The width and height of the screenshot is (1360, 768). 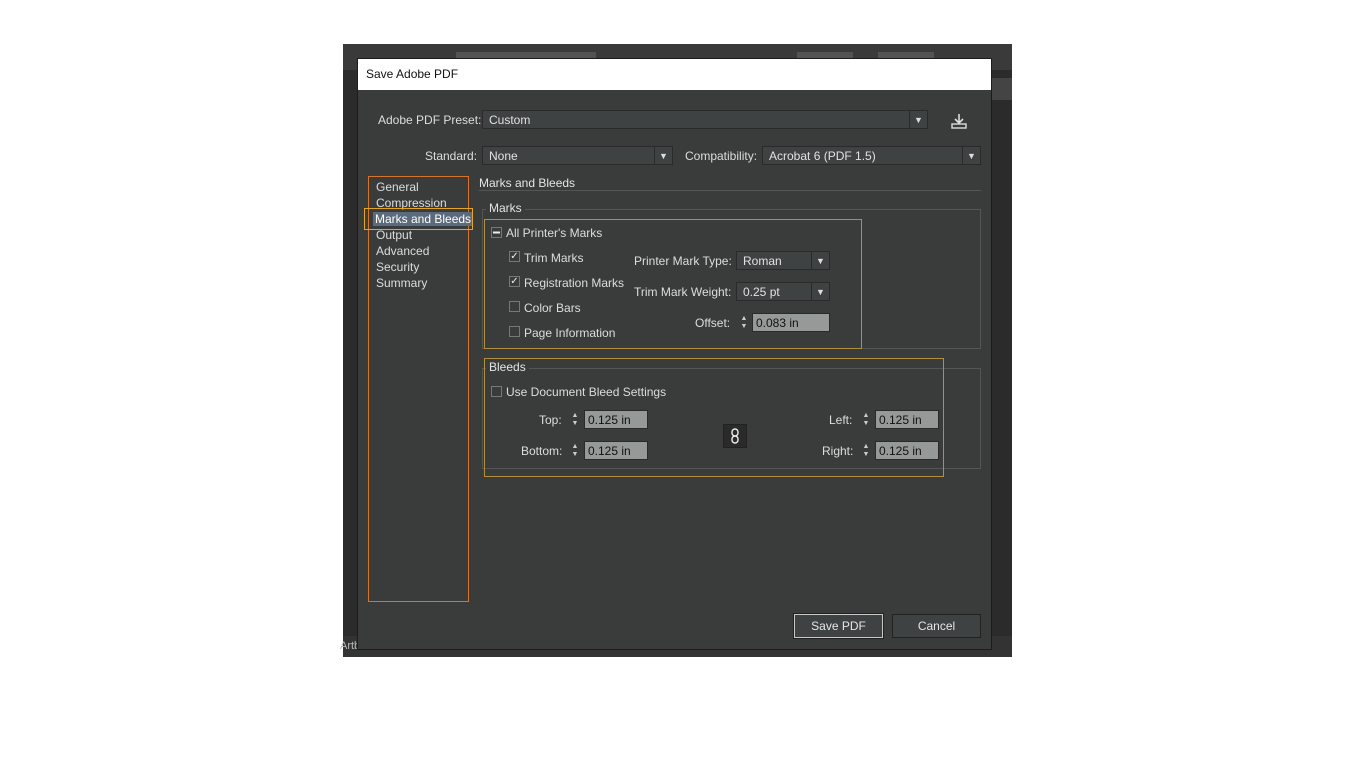 I want to click on compatibility-label: Compatibility:, so click(x=721, y=156).